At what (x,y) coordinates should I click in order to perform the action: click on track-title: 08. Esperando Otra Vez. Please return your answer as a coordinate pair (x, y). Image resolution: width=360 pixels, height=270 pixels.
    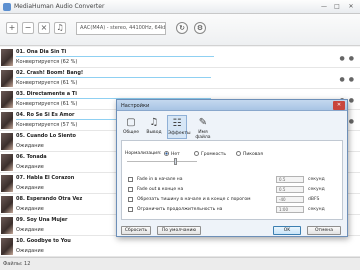
    Looking at the image, I should click on (49, 199).